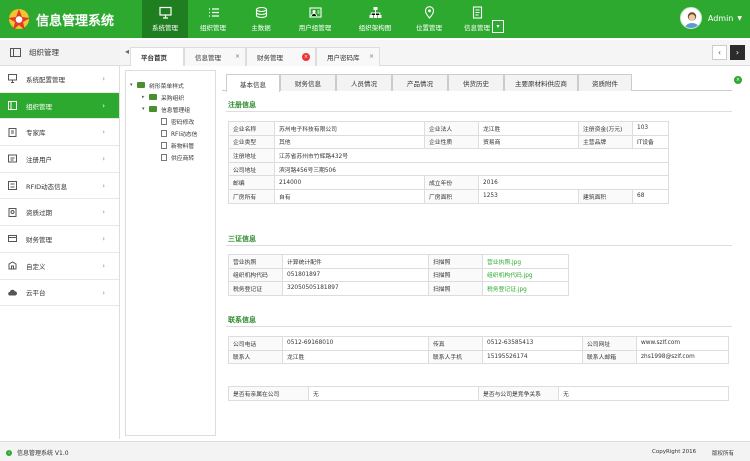 The image size is (750, 461). What do you see at coordinates (12, 212) in the screenshot?
I see `certificate-icon` at bounding box center [12, 212].